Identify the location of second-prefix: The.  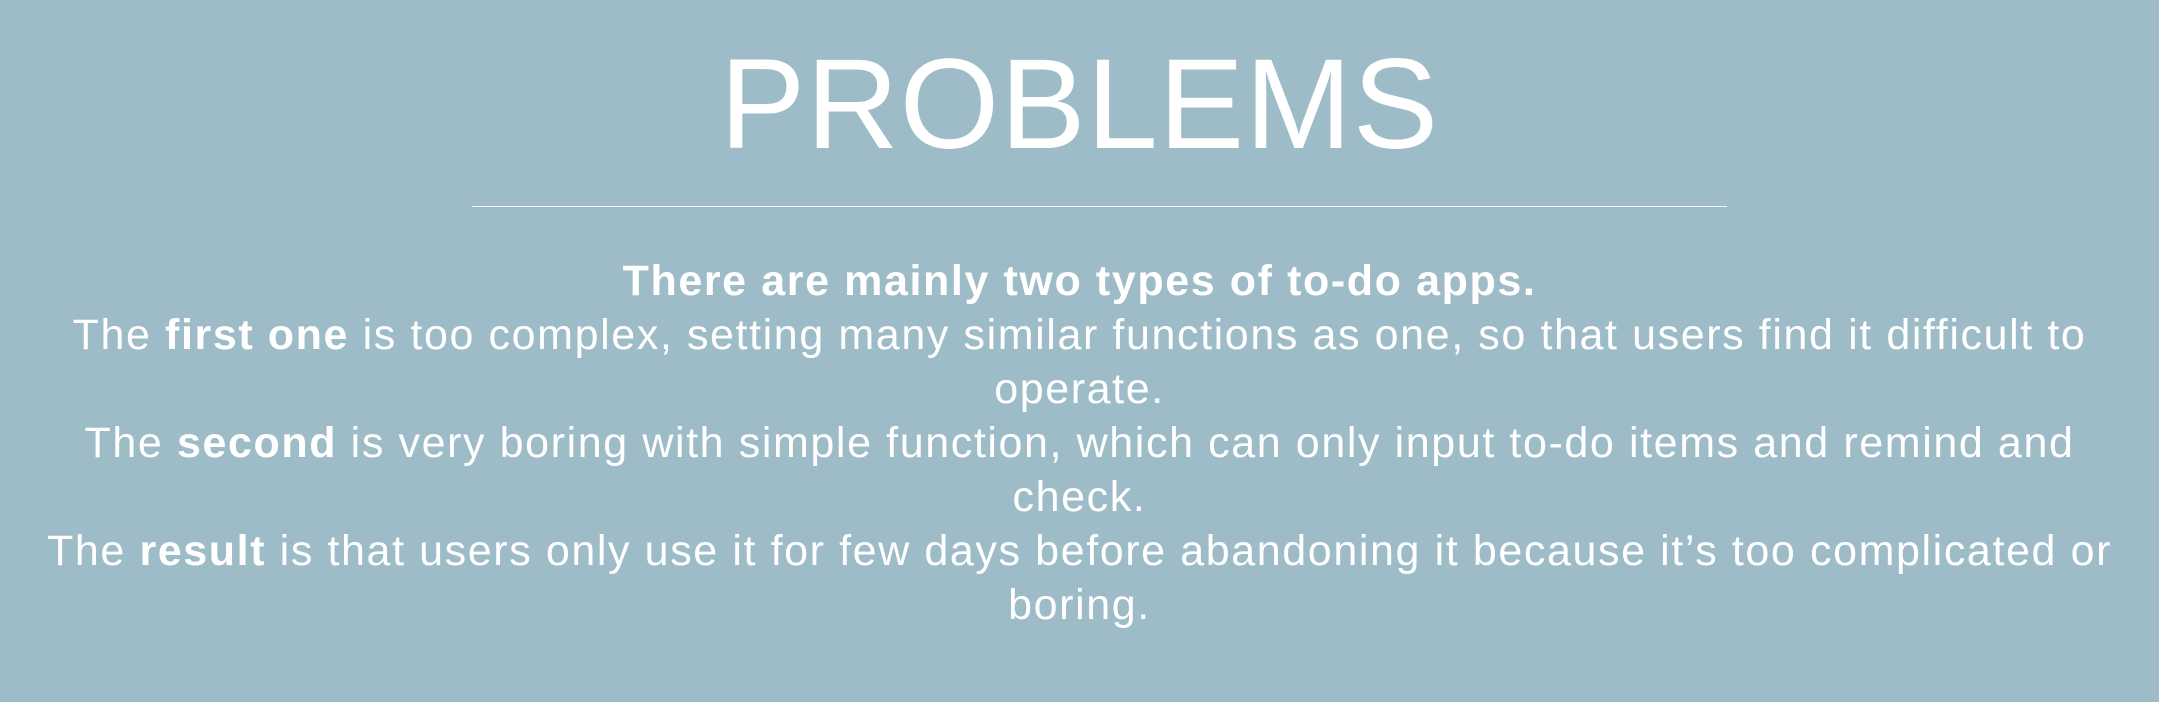
(130, 443).